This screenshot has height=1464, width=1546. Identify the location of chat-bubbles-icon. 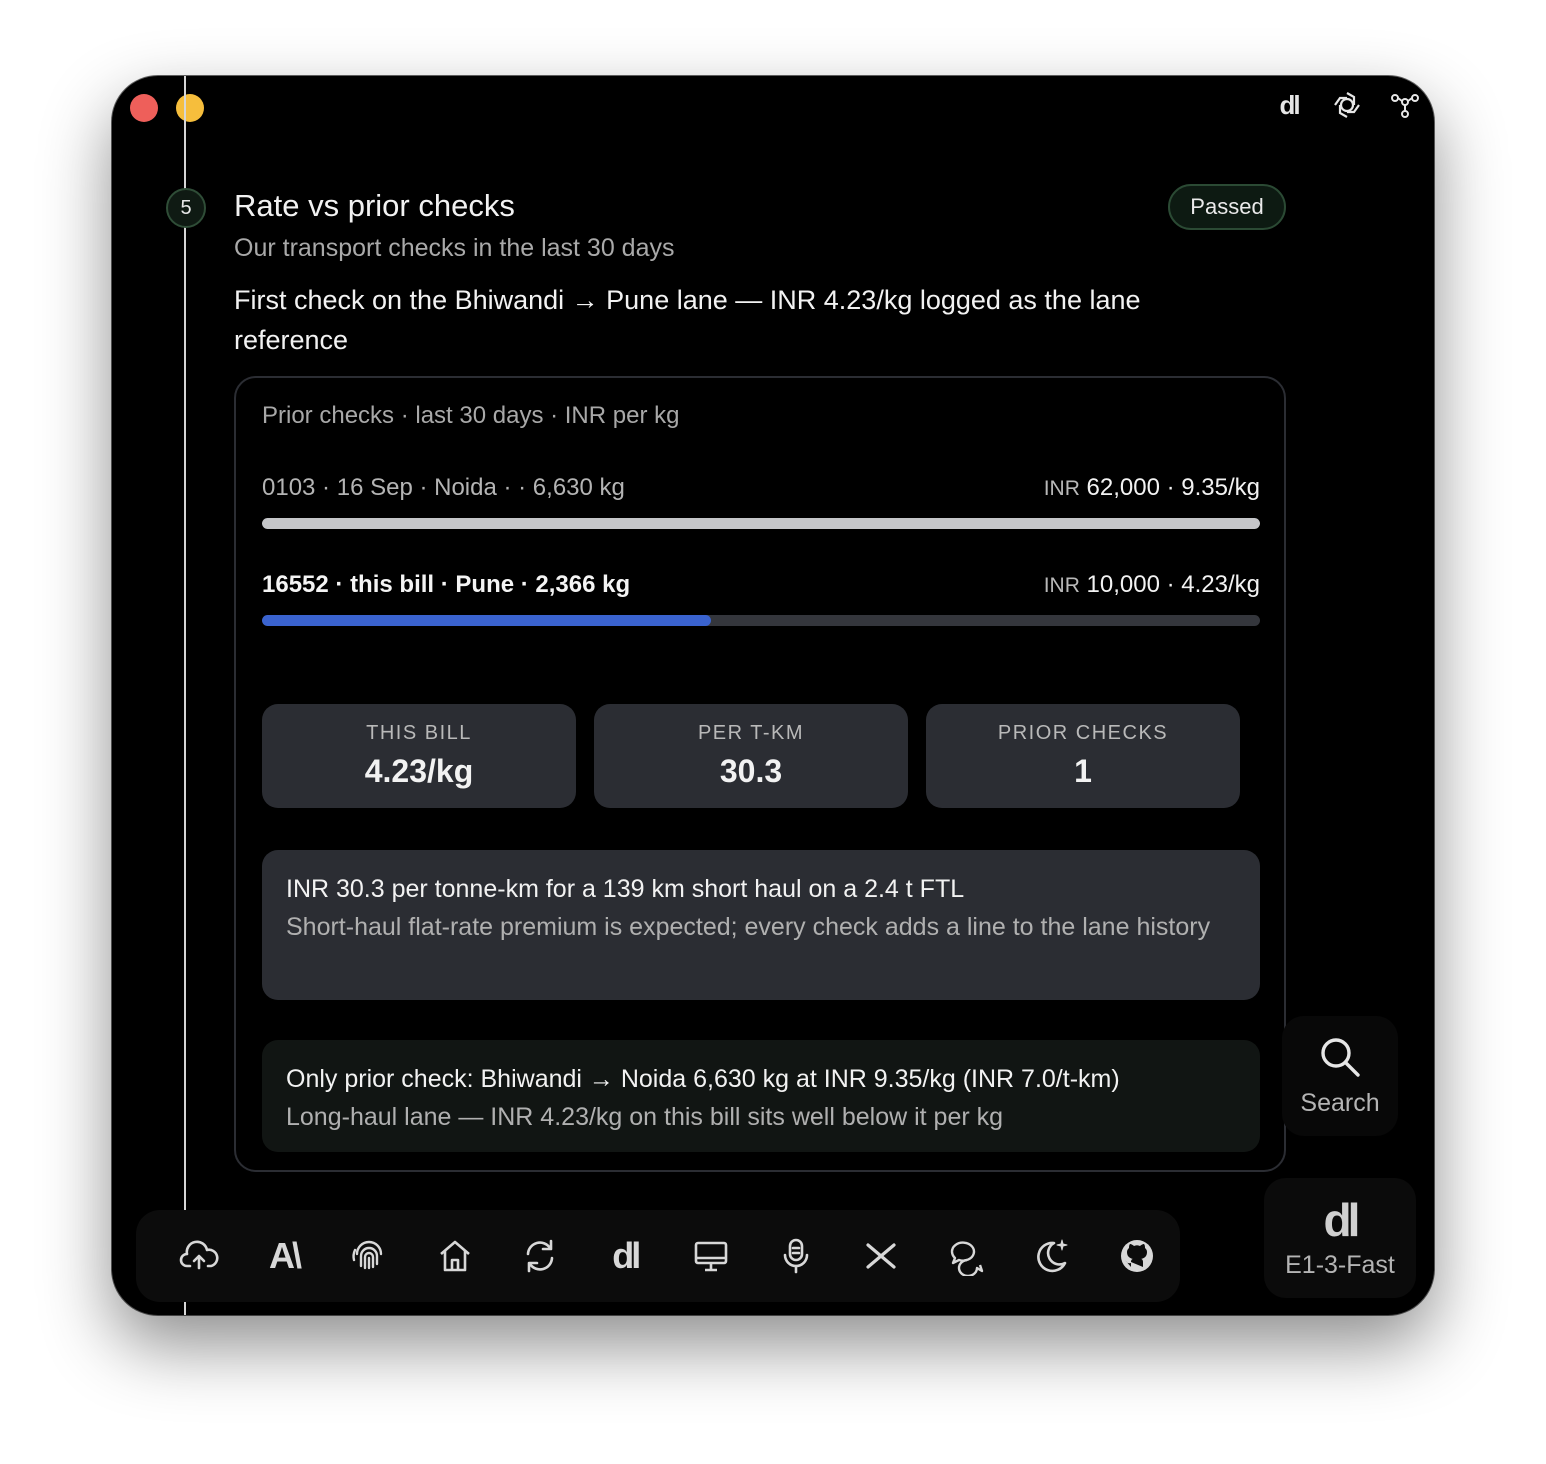
(966, 1256).